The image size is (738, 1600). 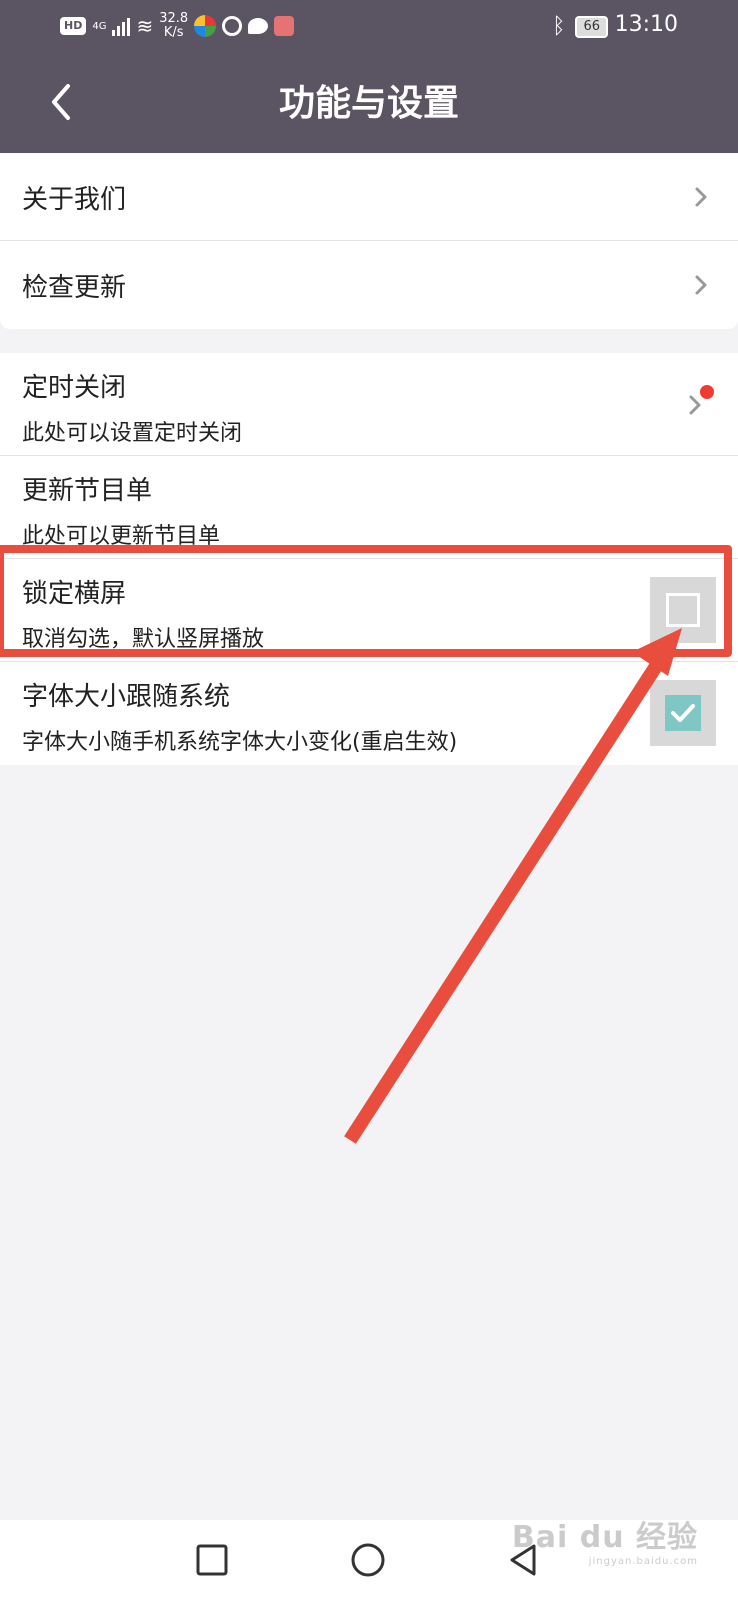 I want to click on battery-icon: 66, so click(x=591, y=26).